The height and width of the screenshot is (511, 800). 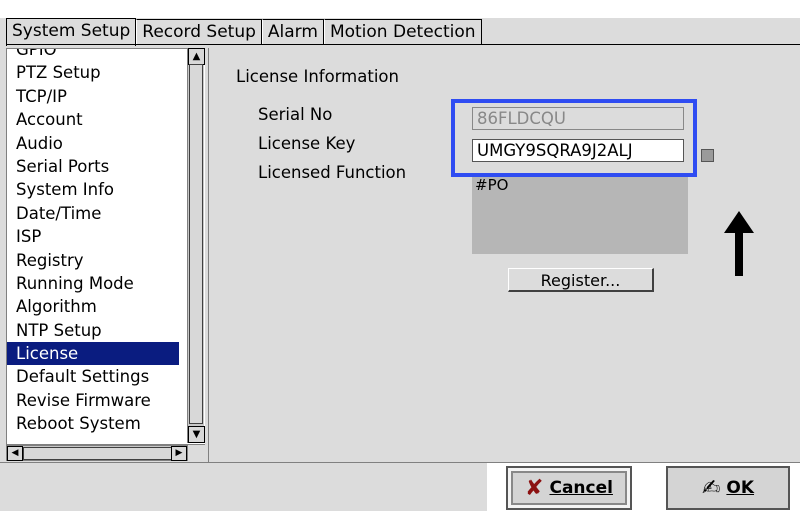 I want to click on licensed-function-label: Licensed Function, so click(x=332, y=172).